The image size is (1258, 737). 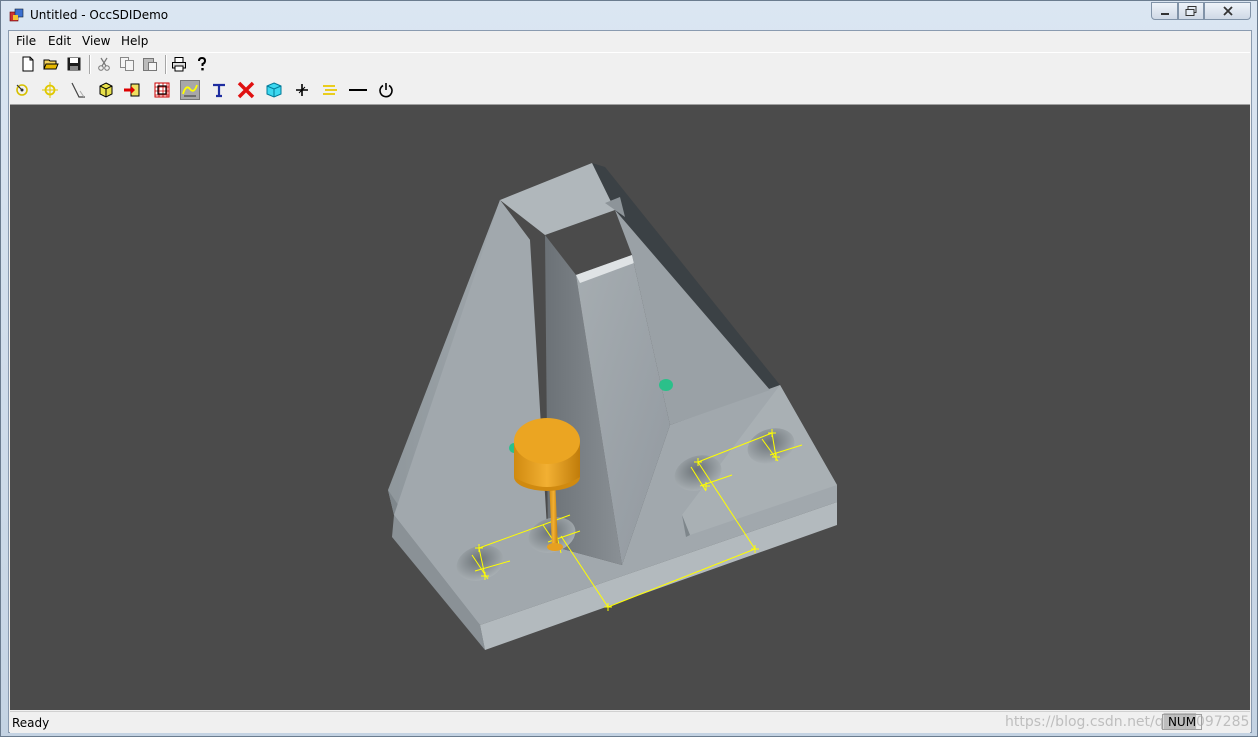 I want to click on restore-icon, so click(x=1191, y=11).